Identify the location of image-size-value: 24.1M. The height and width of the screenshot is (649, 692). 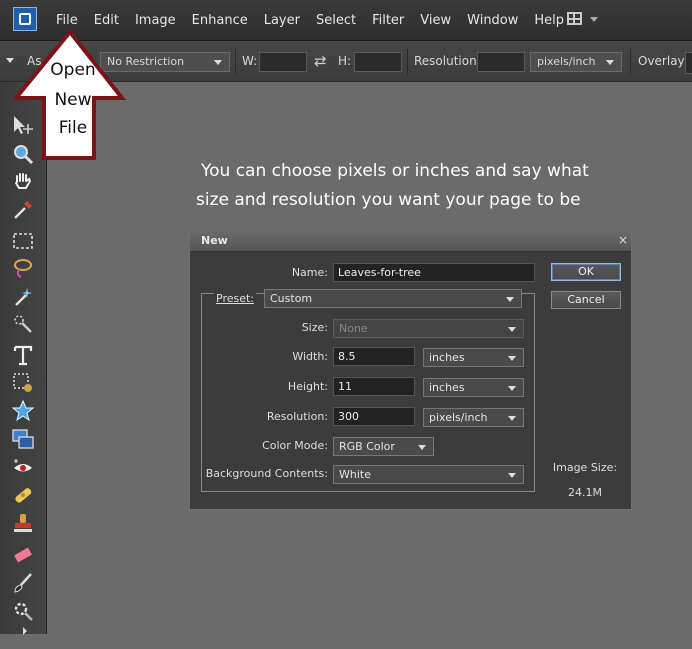
(585, 492).